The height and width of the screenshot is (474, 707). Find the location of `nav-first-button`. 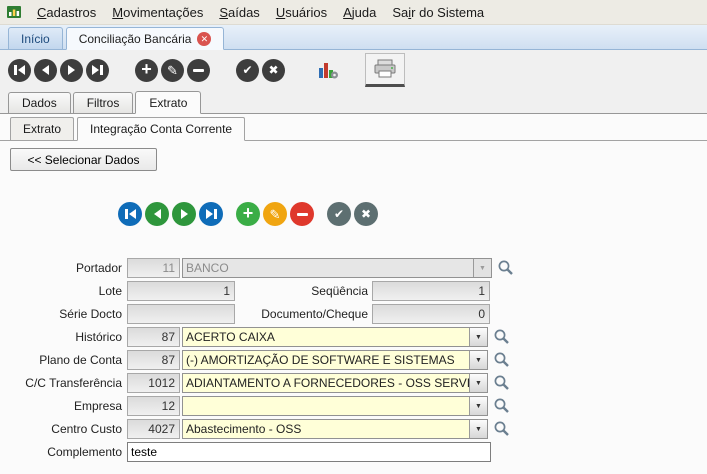

nav-first-button is located at coordinates (130, 214).